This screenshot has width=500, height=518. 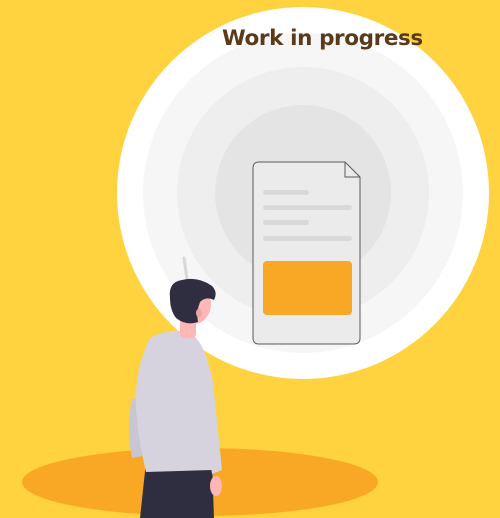 What do you see at coordinates (322, 38) in the screenshot?
I see `page-title: Work in progress` at bounding box center [322, 38].